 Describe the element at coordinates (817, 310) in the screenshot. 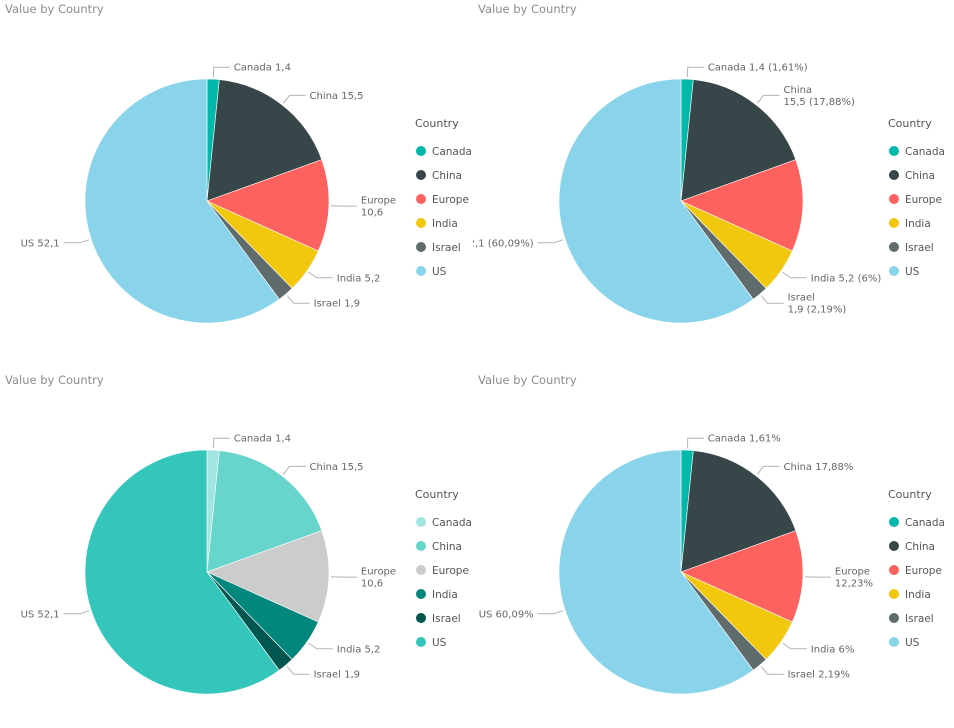

I see `data-label-israel: 1,9 (2,19%)` at that location.